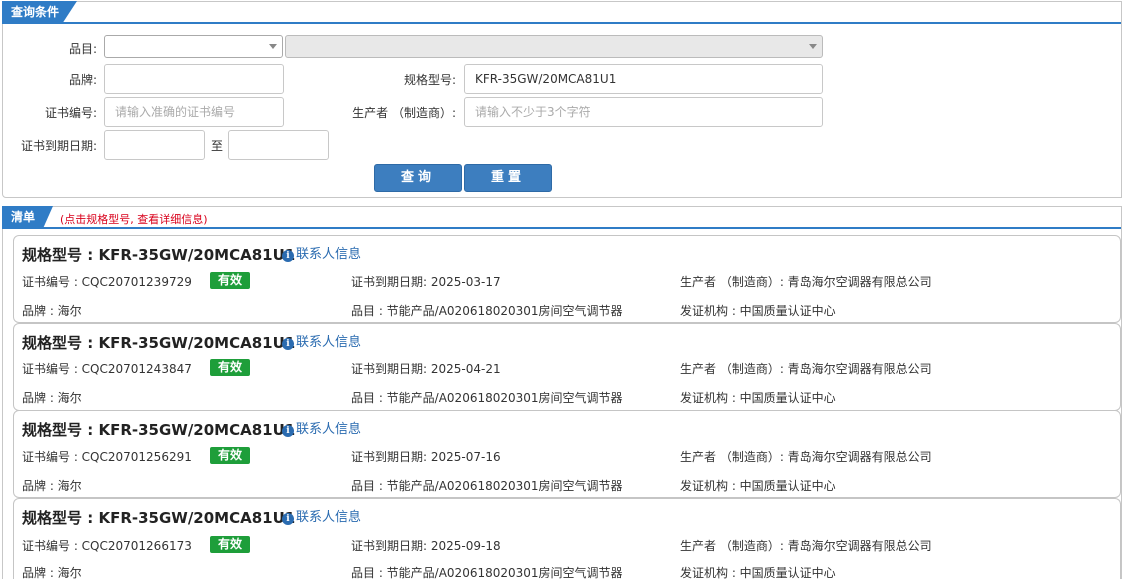 Image resolution: width=1122 pixels, height=579 pixels. Describe the element at coordinates (404, 113) in the screenshot. I see `maker-label: 生产者 （制造商）:` at that location.